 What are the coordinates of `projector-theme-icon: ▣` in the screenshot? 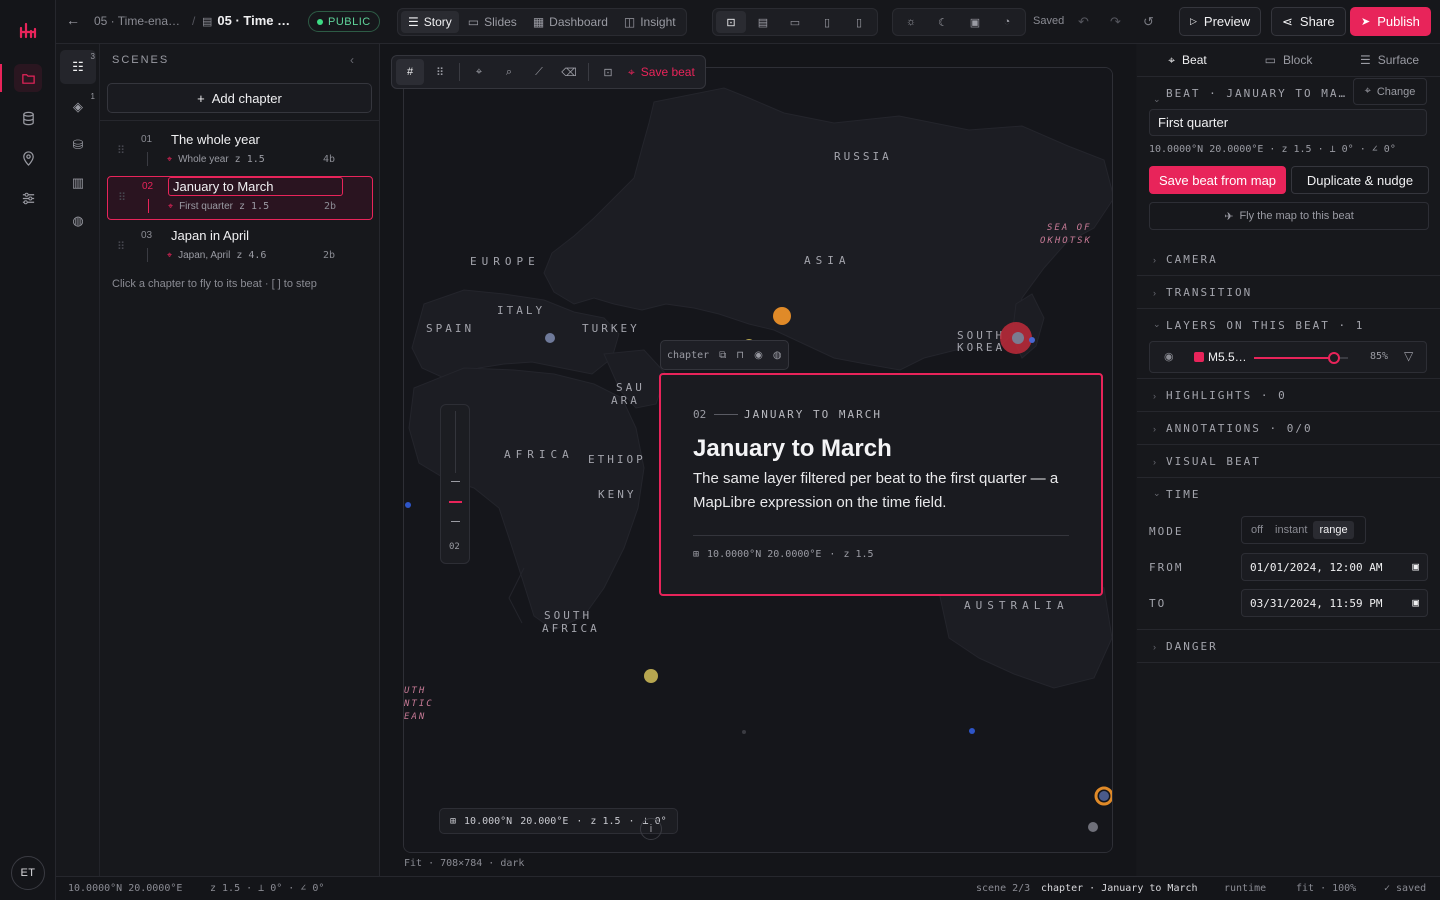 It's located at (975, 22).